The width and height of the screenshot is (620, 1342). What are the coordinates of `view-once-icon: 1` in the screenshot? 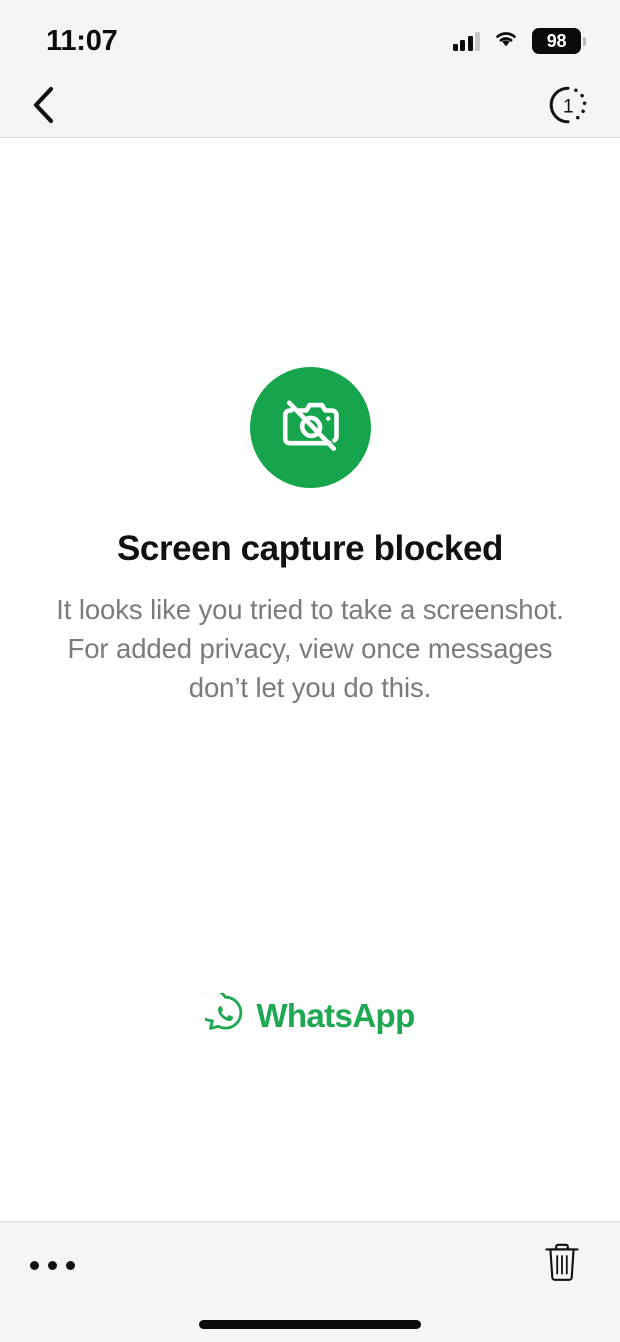 It's located at (568, 107).